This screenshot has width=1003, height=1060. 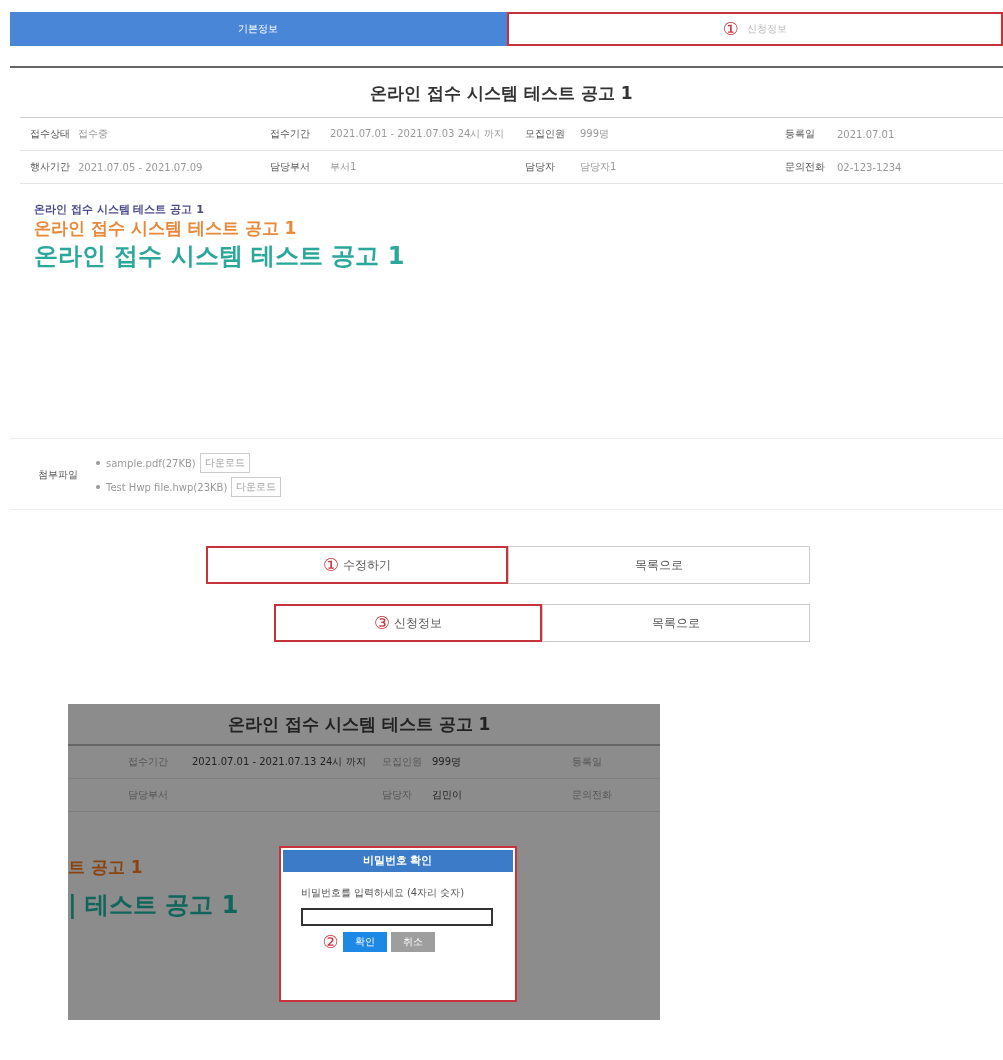 What do you see at coordinates (545, 134) in the screenshot?
I see `field-label: 모집인원` at bounding box center [545, 134].